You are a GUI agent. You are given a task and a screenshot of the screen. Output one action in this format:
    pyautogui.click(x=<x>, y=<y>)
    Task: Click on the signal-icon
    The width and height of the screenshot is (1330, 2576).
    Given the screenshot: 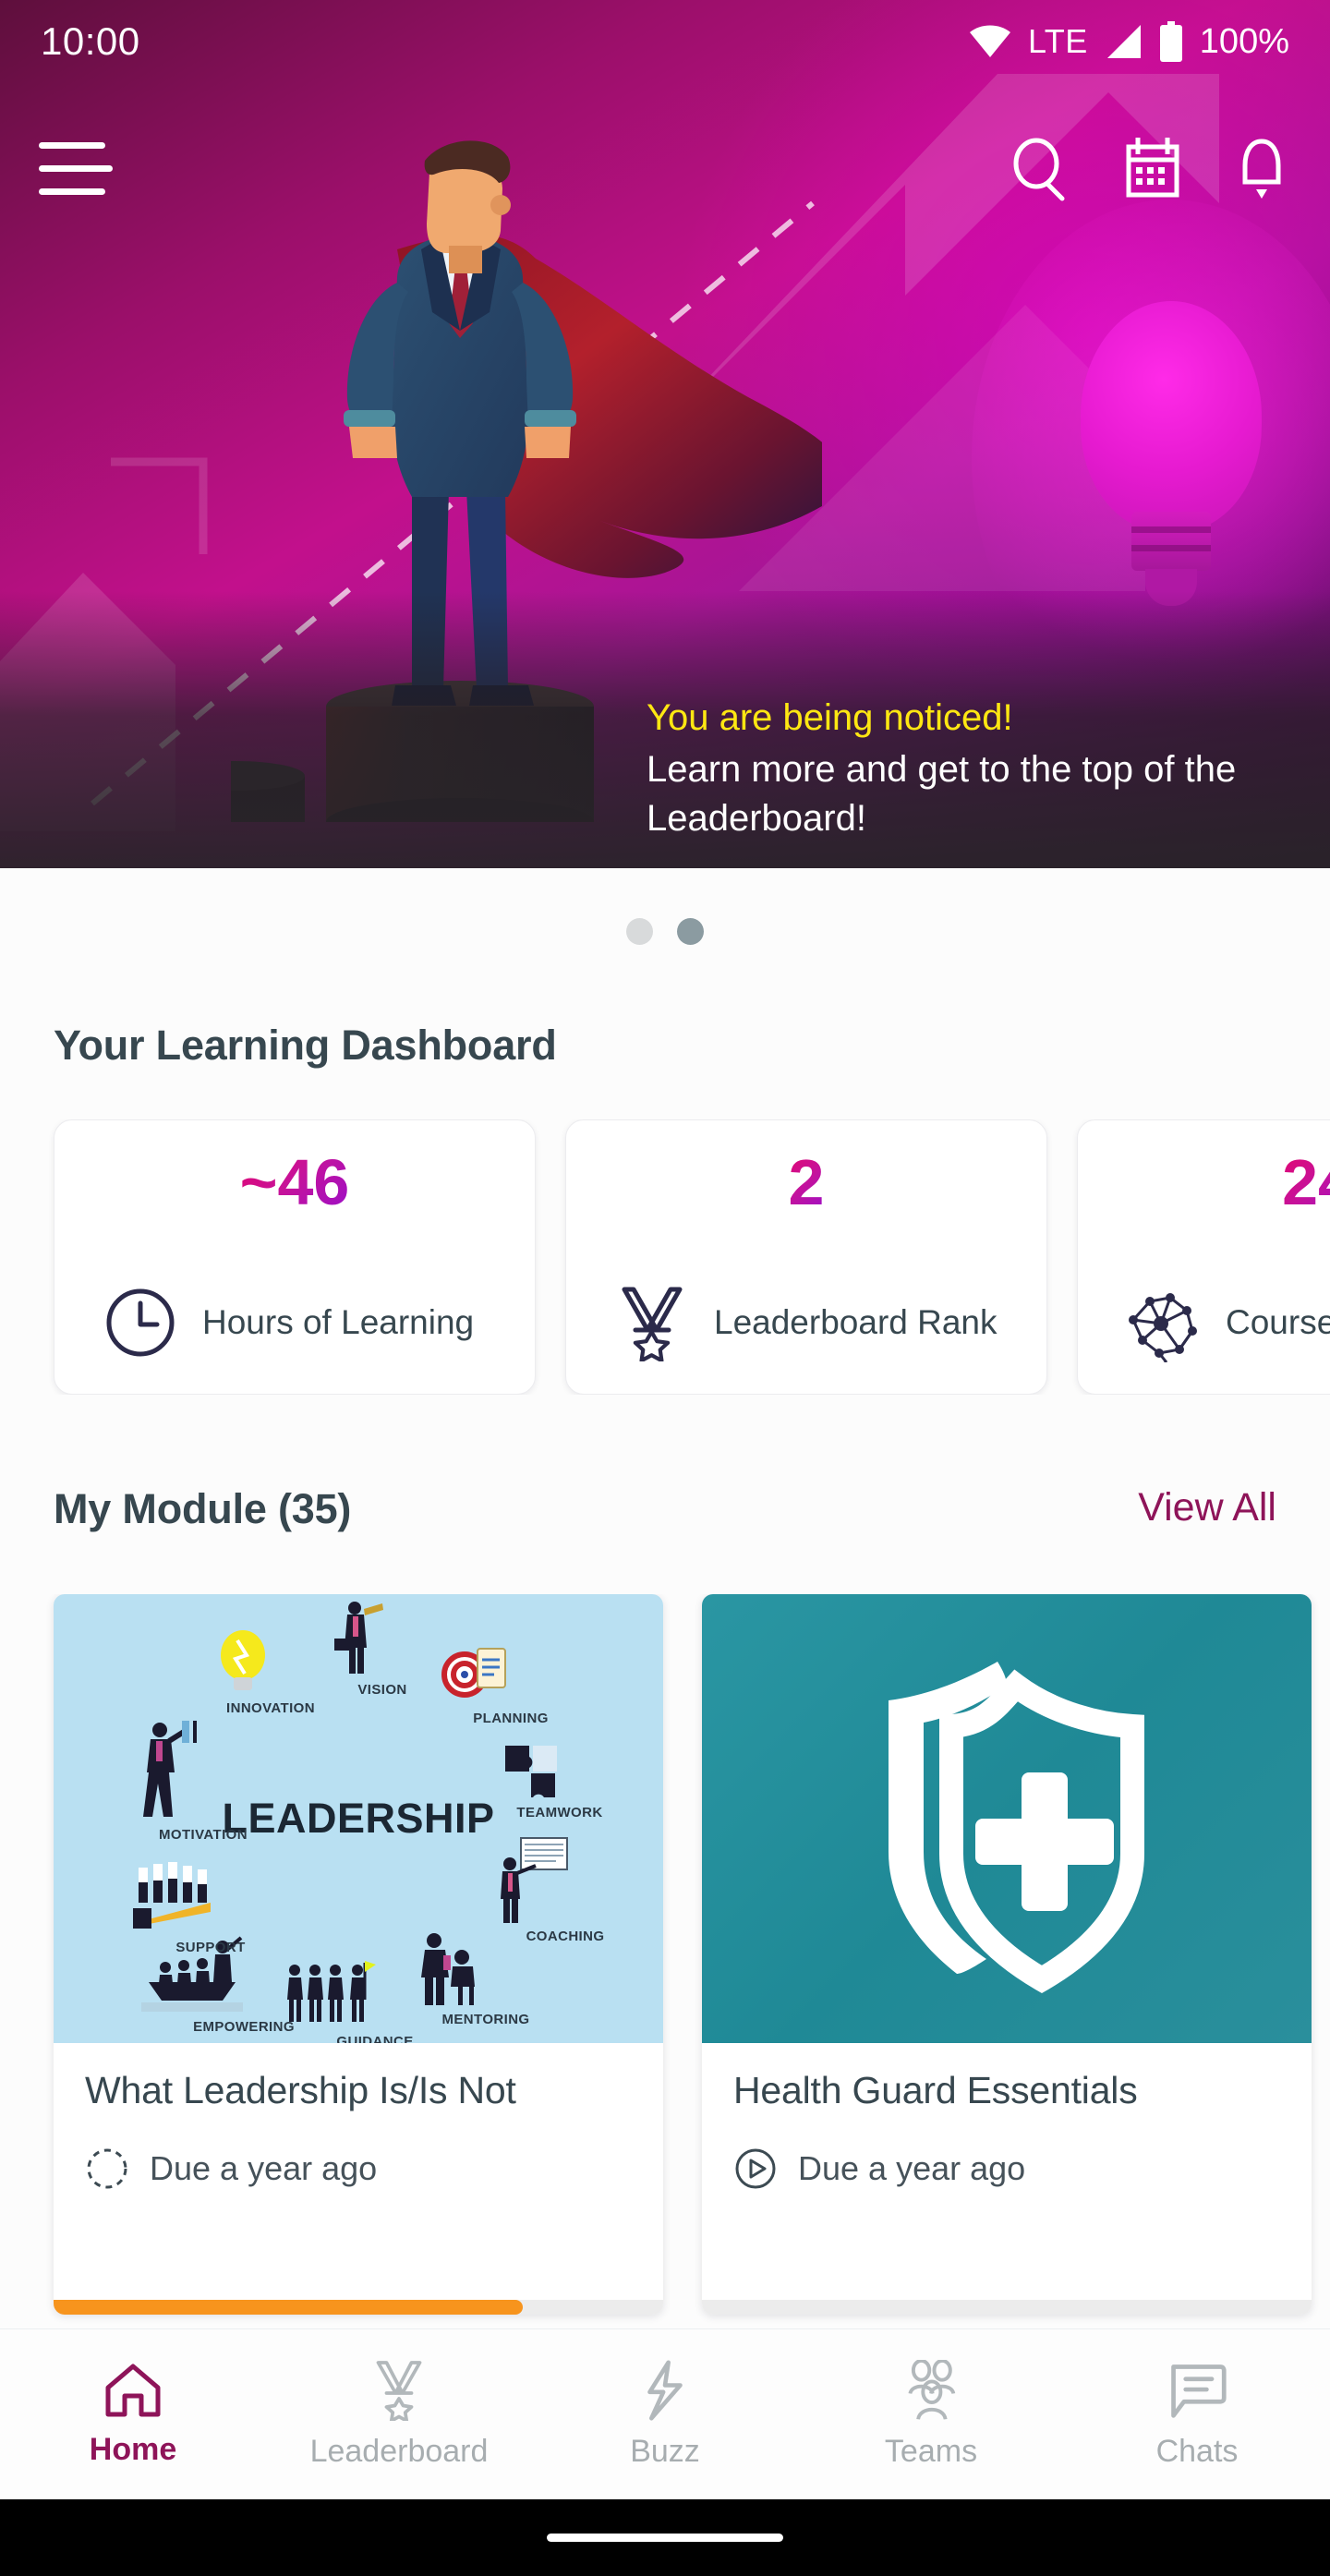 What is the action you would take?
    pyautogui.click(x=1123, y=41)
    